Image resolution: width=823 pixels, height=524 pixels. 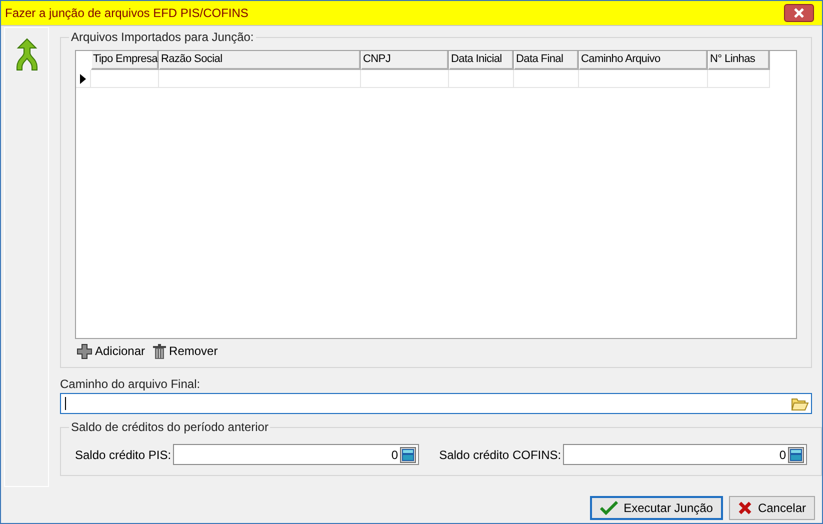 I want to click on column-header: Data Inicial, so click(x=481, y=60).